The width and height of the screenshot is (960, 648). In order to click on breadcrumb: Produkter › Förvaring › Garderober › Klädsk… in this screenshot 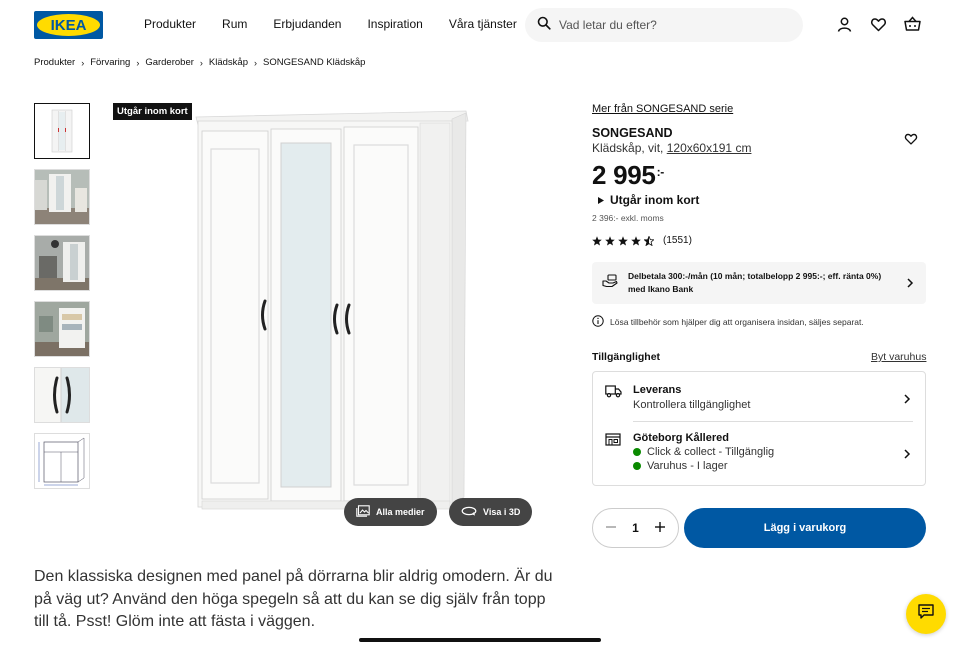, I will do `click(199, 62)`.